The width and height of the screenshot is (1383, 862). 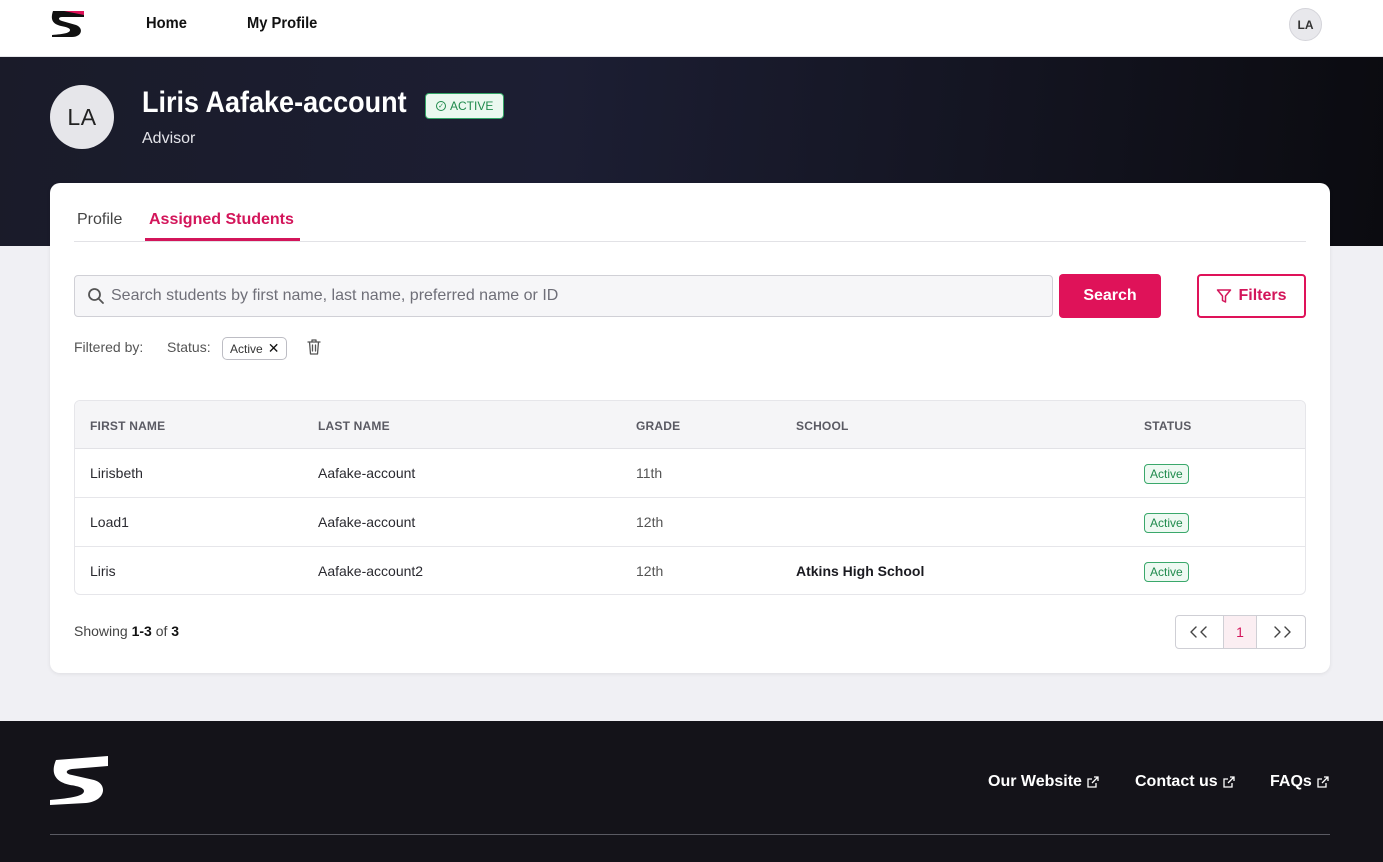 I want to click on filter-chip-value: Active, so click(x=246, y=348).